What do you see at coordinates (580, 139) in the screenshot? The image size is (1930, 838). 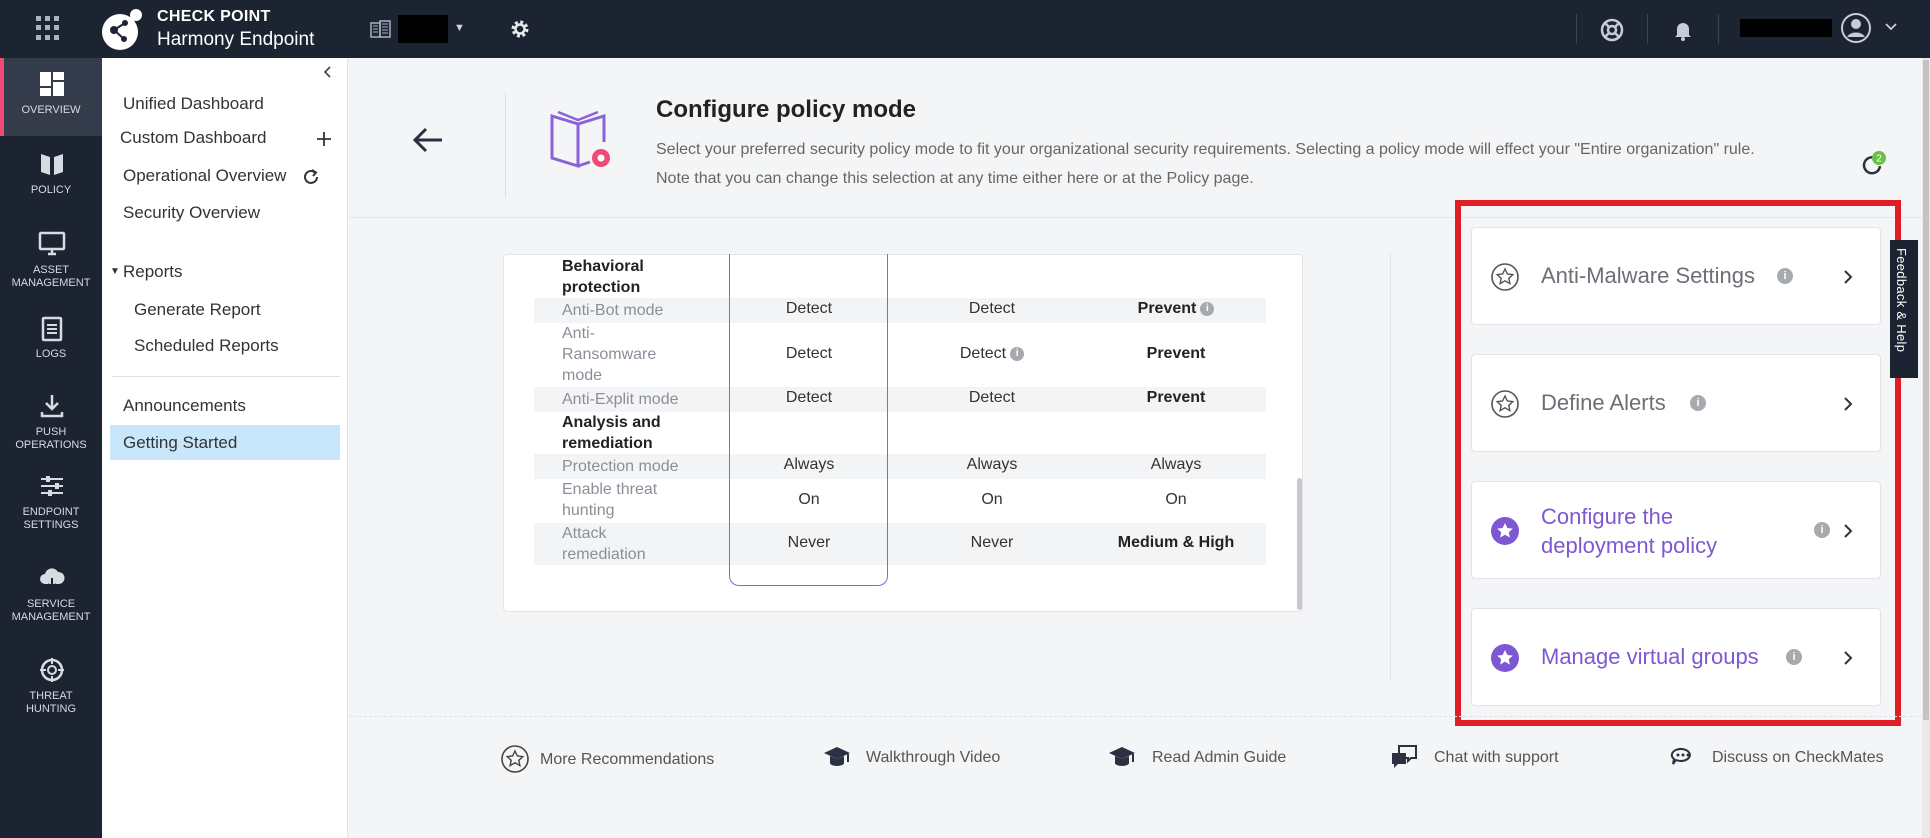 I see `policy-settings-book-icon` at bounding box center [580, 139].